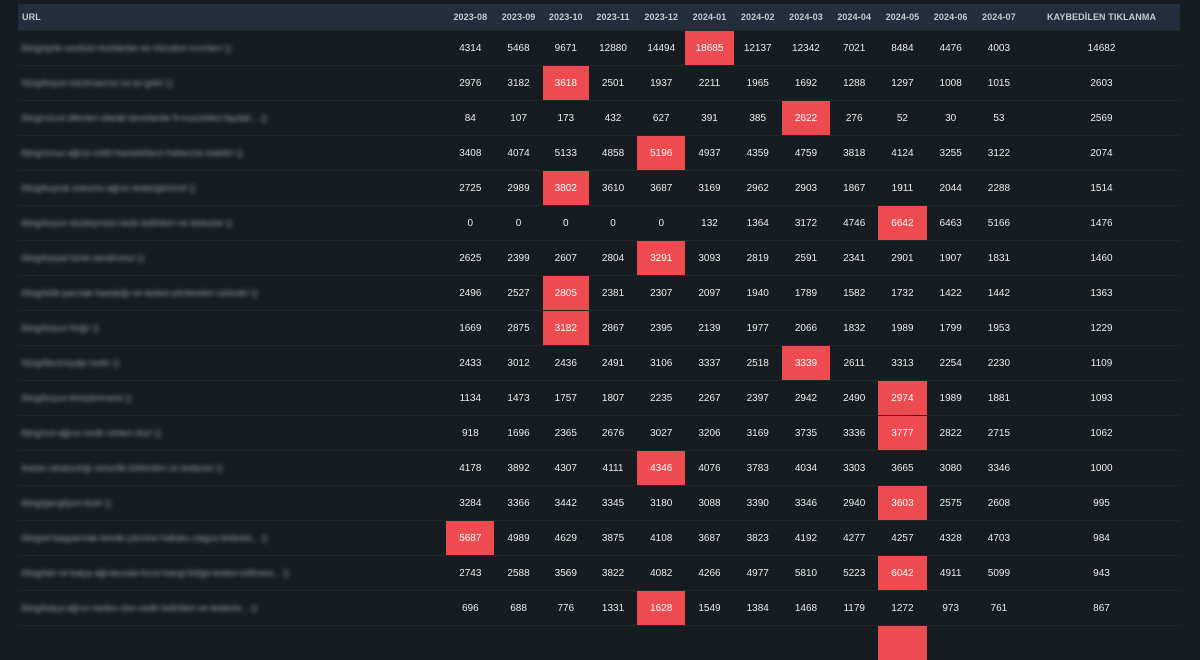 The image size is (1200, 660). Describe the element at coordinates (613, 188) in the screenshot. I see `month-value-cell: 3610` at that location.